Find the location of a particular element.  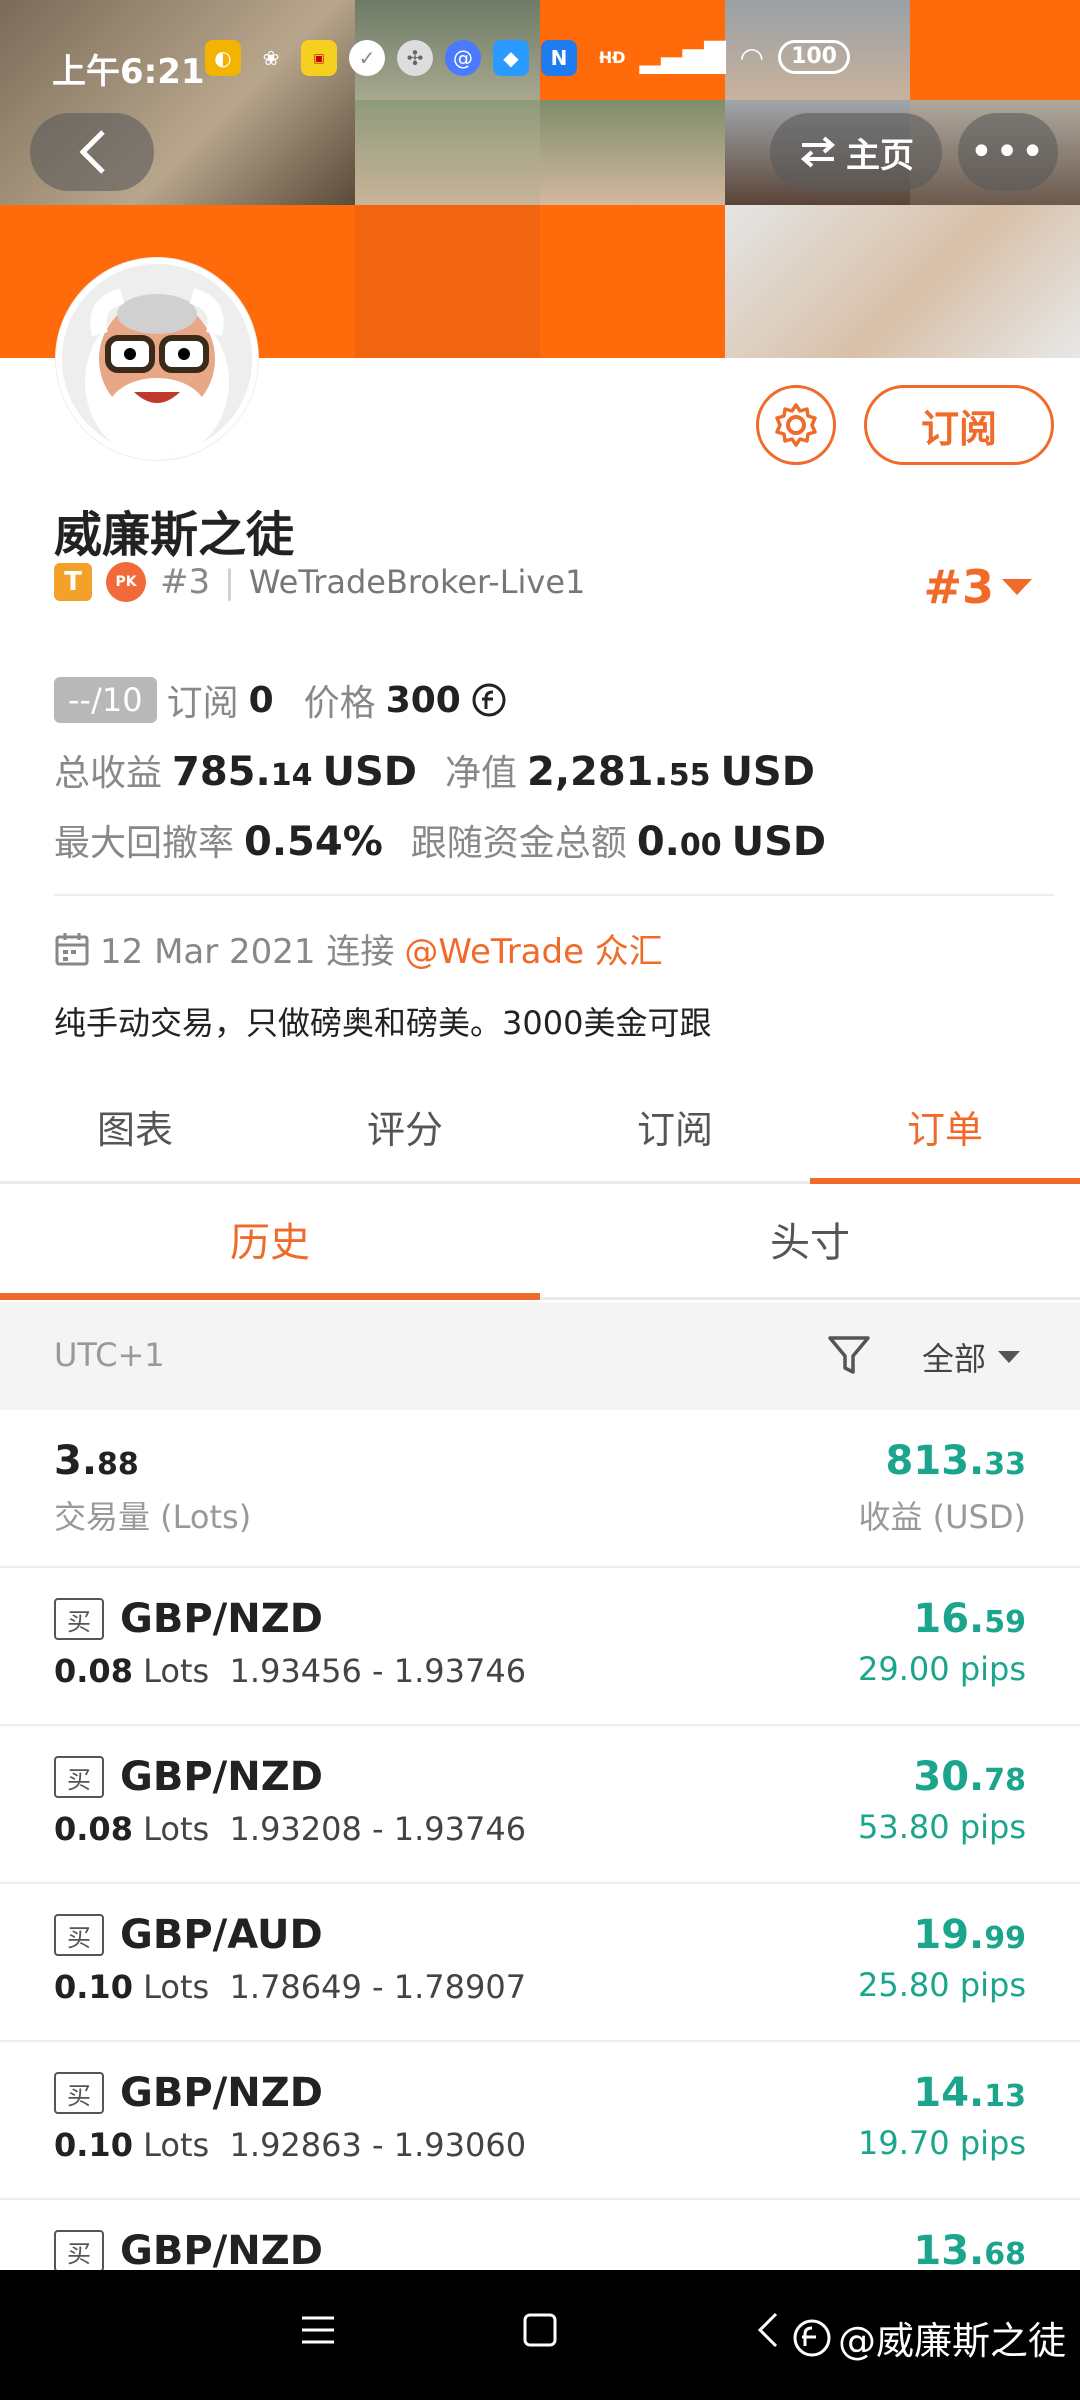

filter-icon is located at coordinates (849, 1355).